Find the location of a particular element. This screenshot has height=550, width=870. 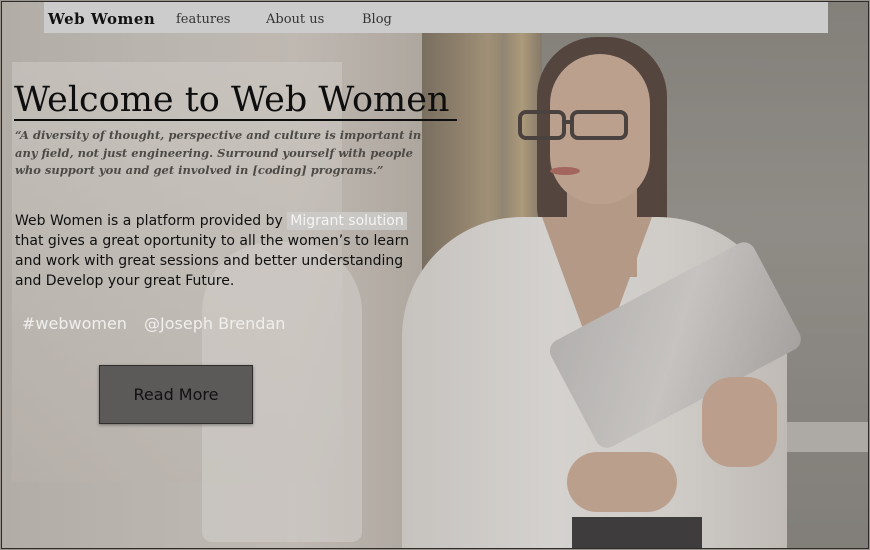

author-handle: @Joseph Brendan is located at coordinates (214, 323).